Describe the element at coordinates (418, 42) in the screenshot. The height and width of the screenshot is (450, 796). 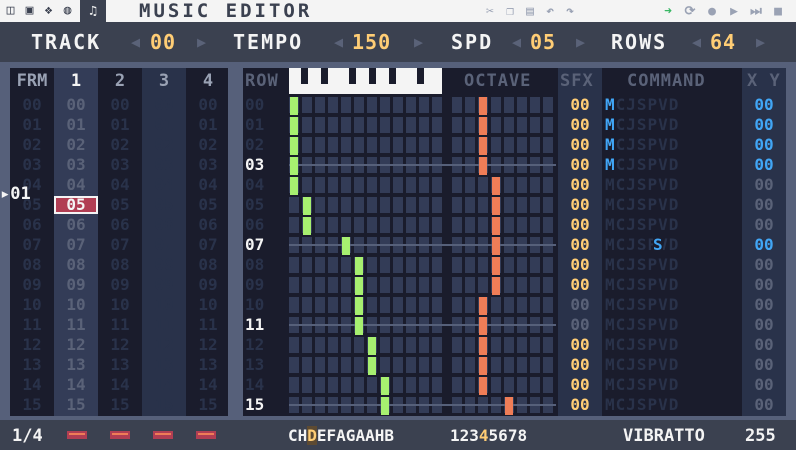
I see `tempo-increment-button: ▶` at that location.